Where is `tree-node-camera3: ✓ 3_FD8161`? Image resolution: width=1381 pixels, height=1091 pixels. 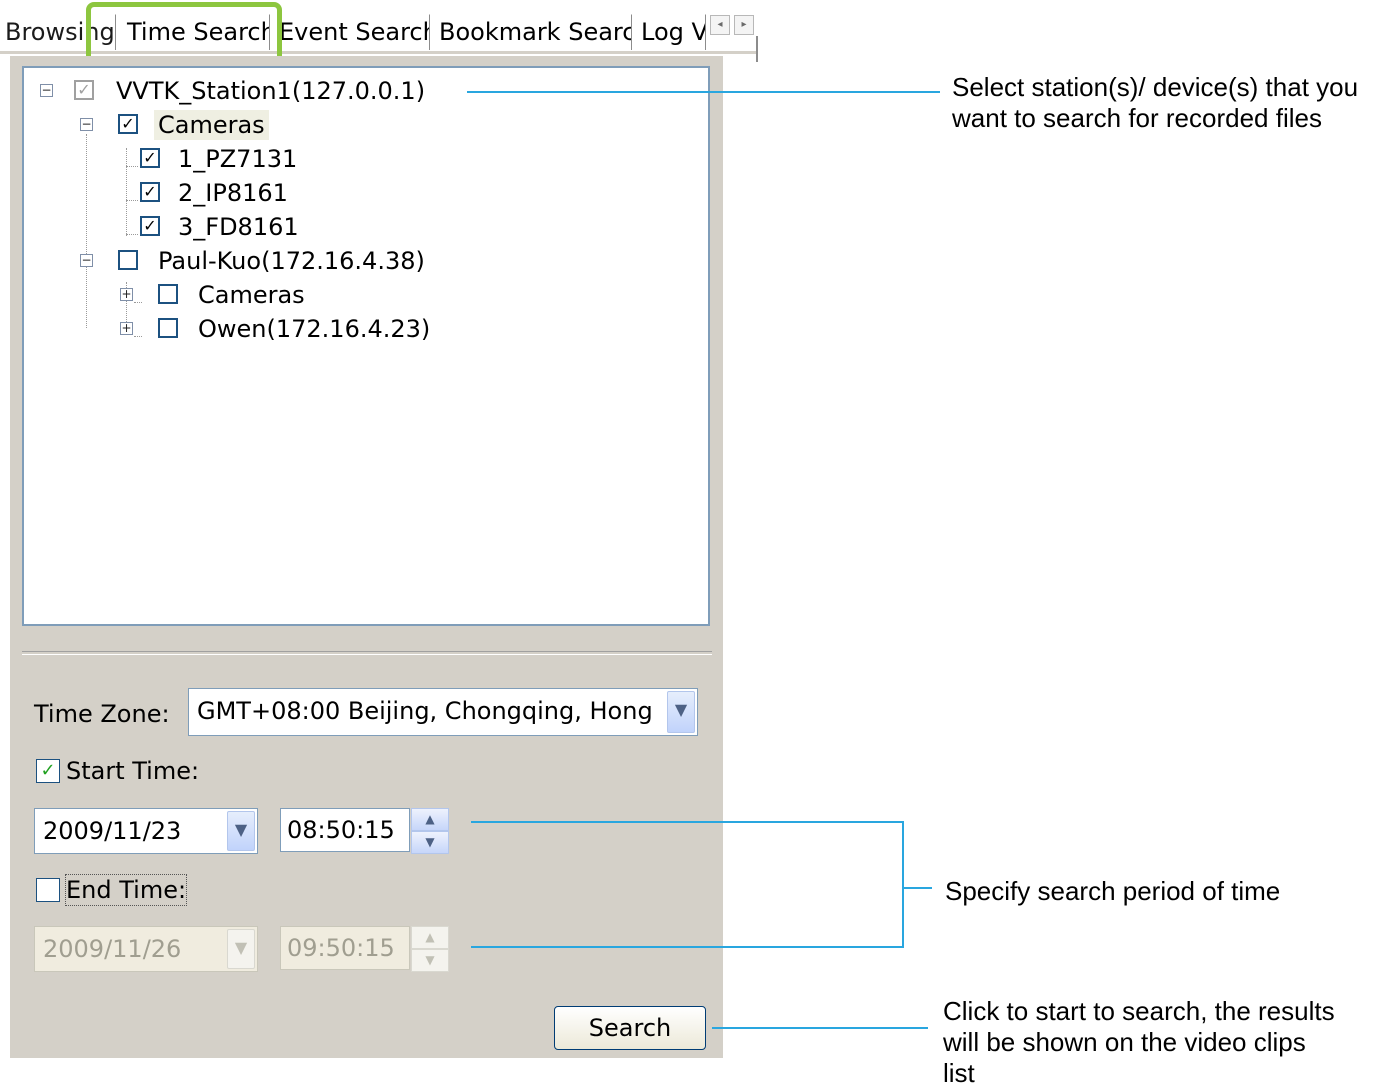
tree-node-camera3: ✓ 3_FD8161 is located at coordinates (250, 227).